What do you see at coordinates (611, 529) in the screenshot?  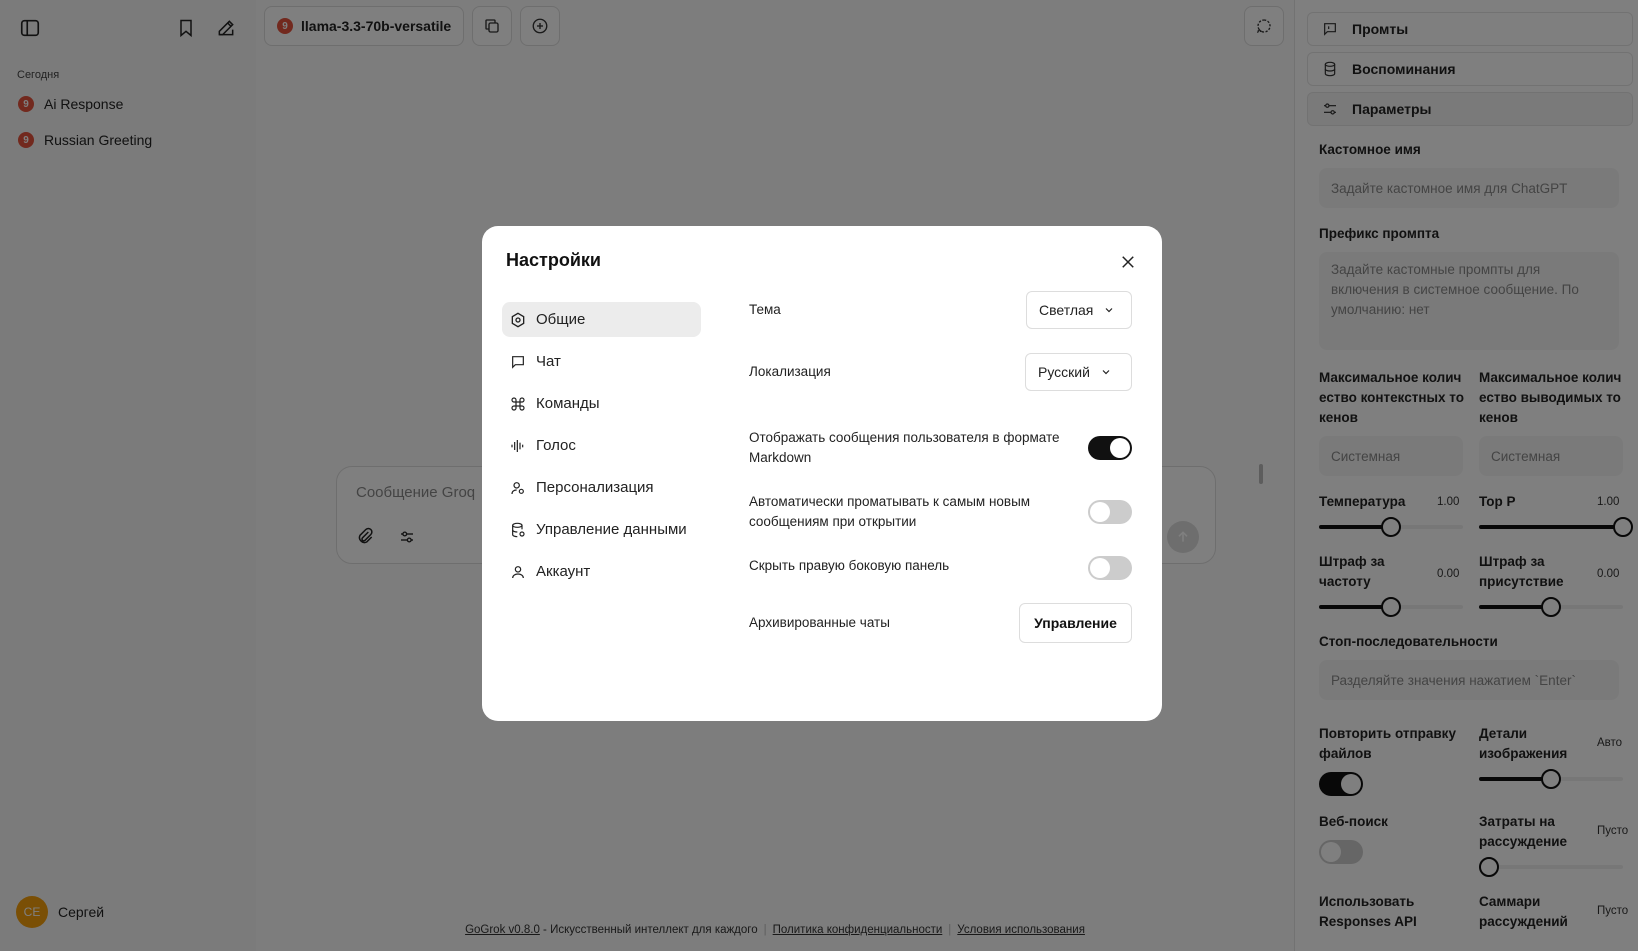 I see `nav-label: Управление данными` at bounding box center [611, 529].